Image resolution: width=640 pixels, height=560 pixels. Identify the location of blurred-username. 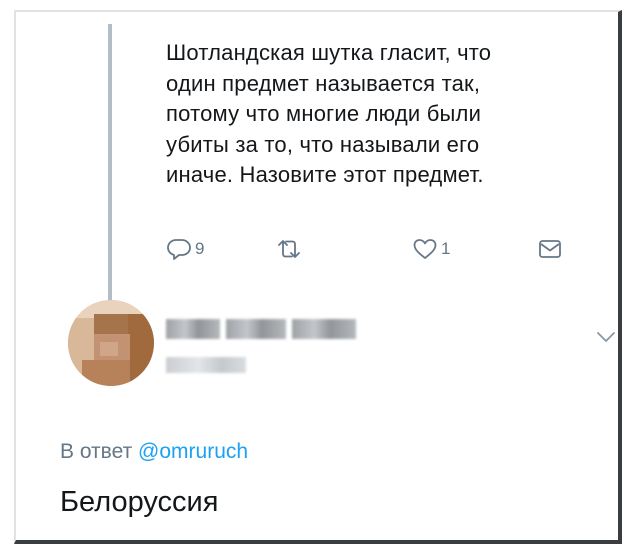
(206, 365).